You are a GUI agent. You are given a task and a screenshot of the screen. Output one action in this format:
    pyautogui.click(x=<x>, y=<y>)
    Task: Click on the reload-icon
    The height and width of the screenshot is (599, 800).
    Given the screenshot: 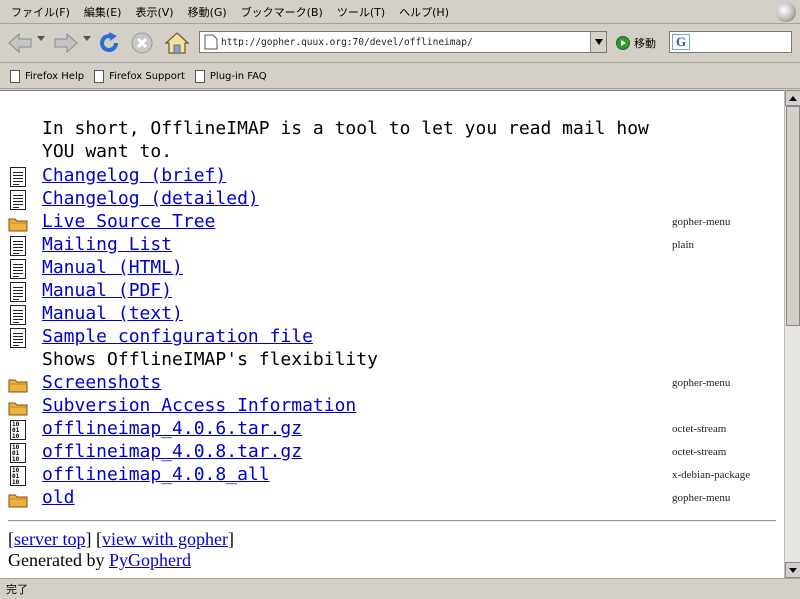 What is the action you would take?
    pyautogui.click(x=109, y=42)
    